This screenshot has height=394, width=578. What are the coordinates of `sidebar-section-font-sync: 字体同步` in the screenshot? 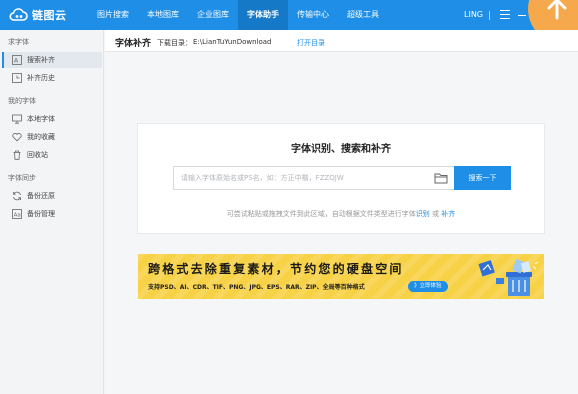 It's located at (22, 178).